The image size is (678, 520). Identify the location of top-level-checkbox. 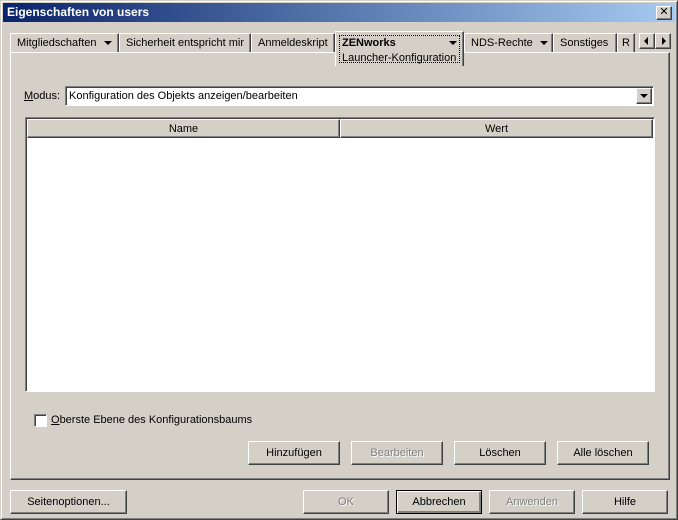
(40, 420).